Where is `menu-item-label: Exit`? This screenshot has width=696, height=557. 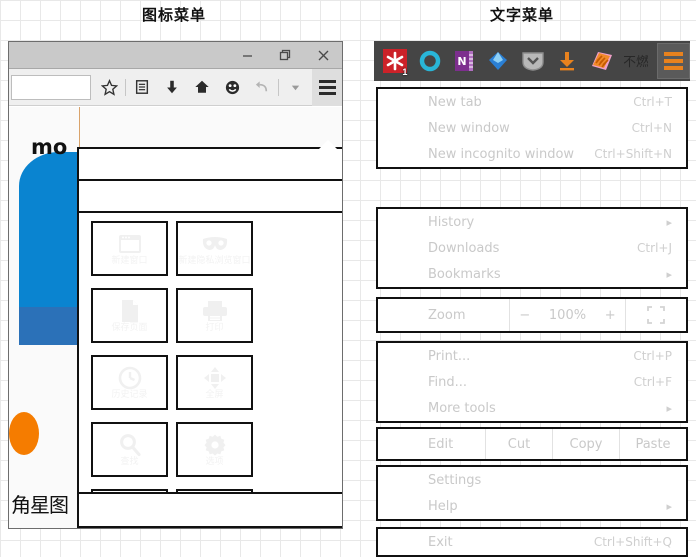
menu-item-label: Exit is located at coordinates (440, 542).